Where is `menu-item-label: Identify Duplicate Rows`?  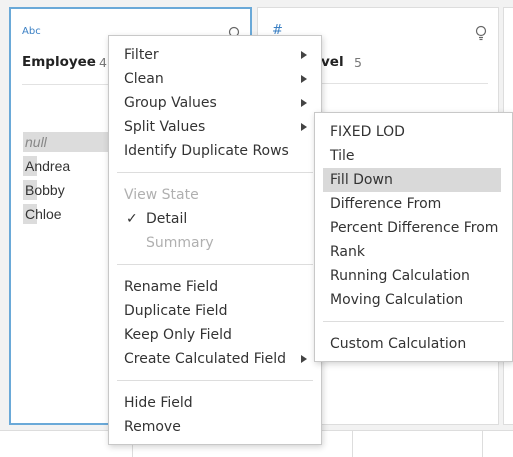
menu-item-label: Identify Duplicate Rows is located at coordinates (206, 151).